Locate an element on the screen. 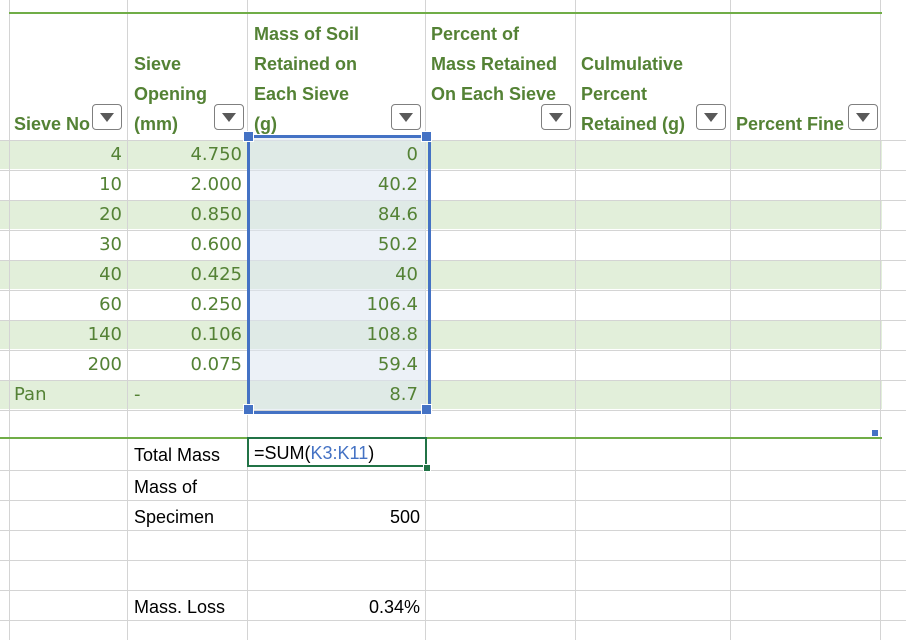 Image resolution: width=906 pixels, height=640 pixels. mass-loss-label: Mass. Loss is located at coordinates (180, 607).